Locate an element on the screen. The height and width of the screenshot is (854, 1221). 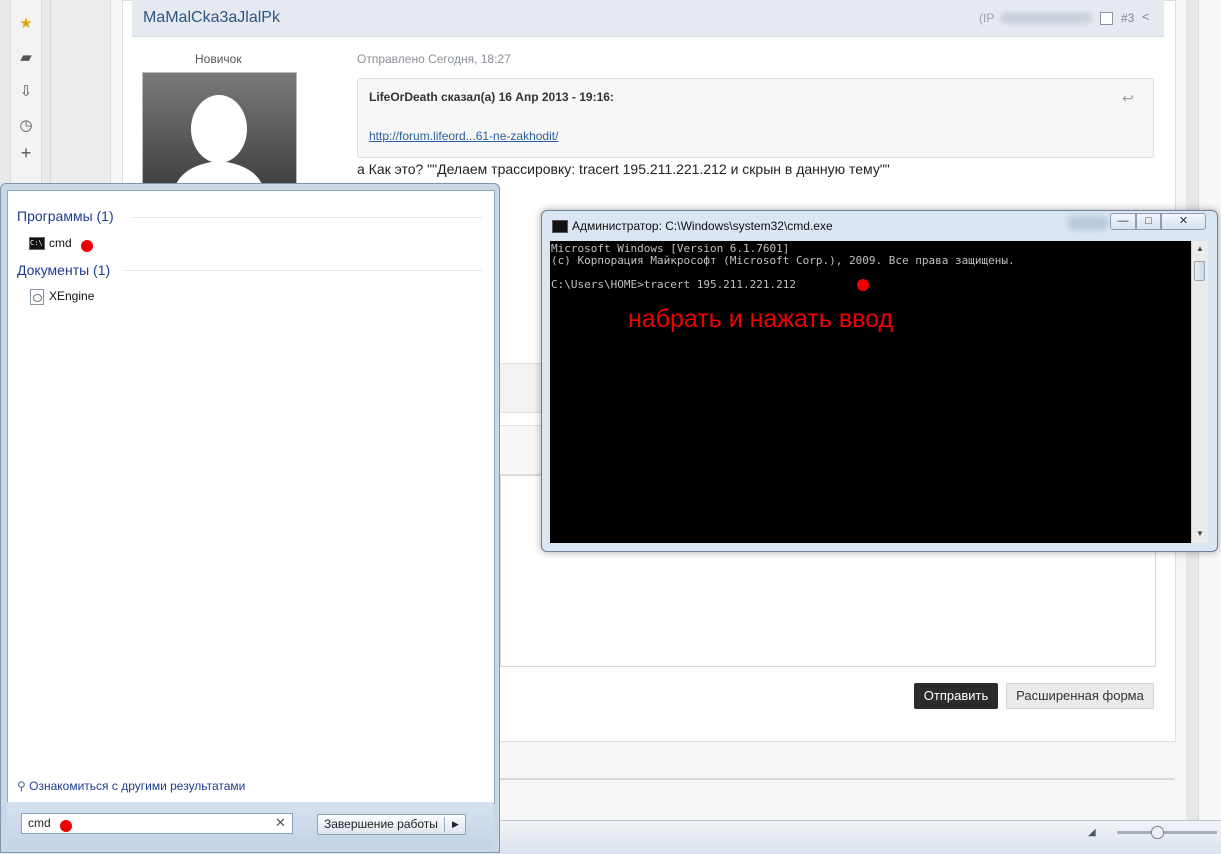
send-button: Отправить is located at coordinates (956, 696).